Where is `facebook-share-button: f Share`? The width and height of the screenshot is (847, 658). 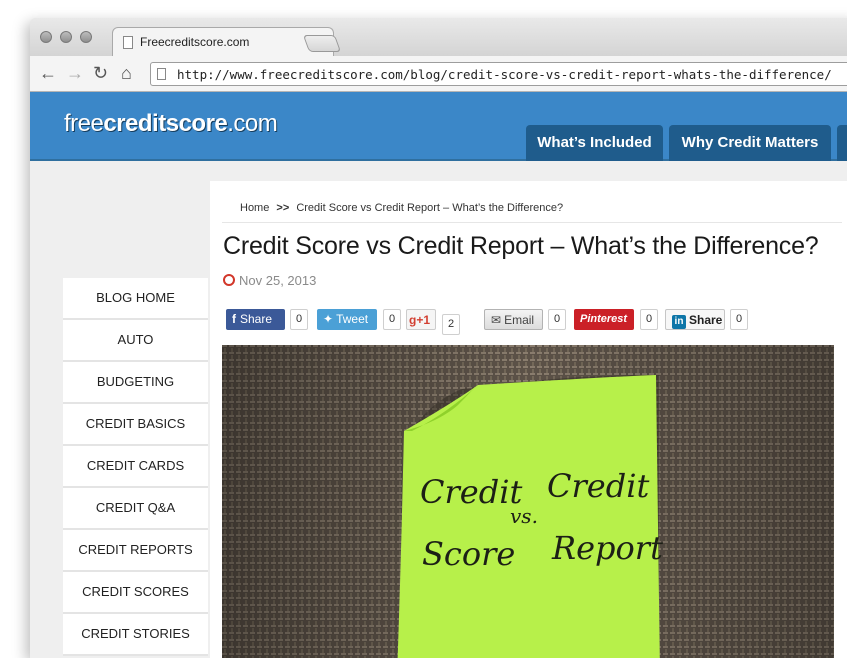 facebook-share-button: f Share is located at coordinates (255, 319).